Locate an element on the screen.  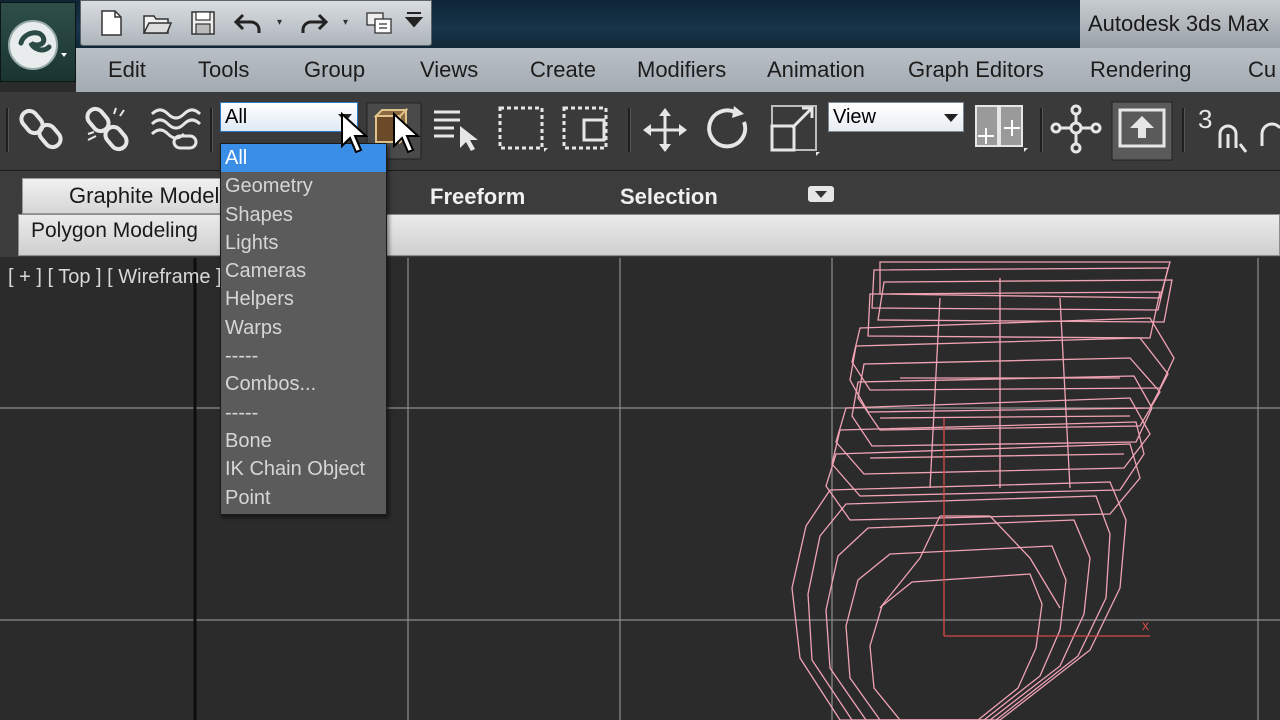
filter-option-point: Point is located at coordinates (303, 498).